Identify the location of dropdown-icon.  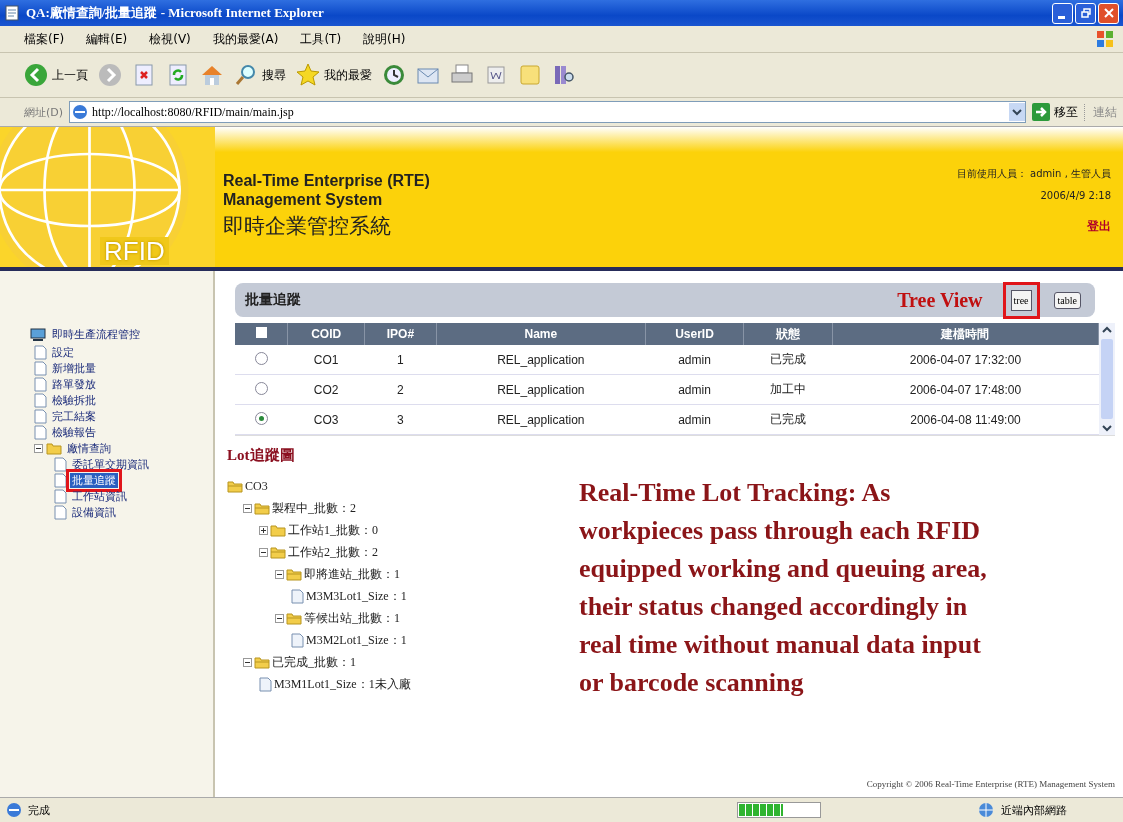
(1017, 112).